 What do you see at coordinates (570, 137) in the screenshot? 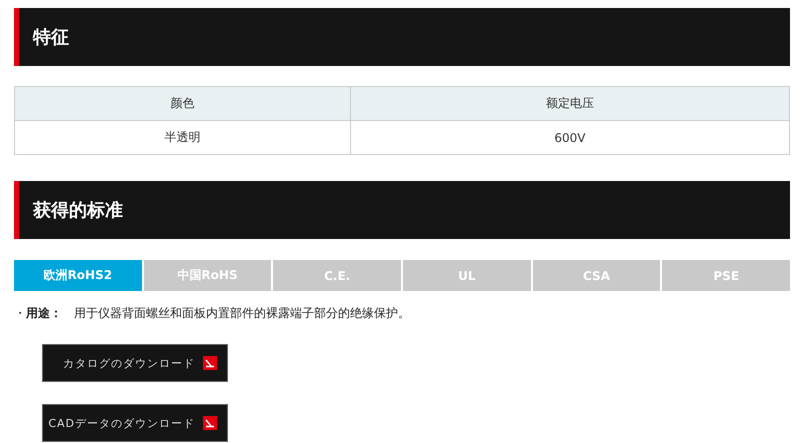
I see `table-cell: 600V` at bounding box center [570, 137].